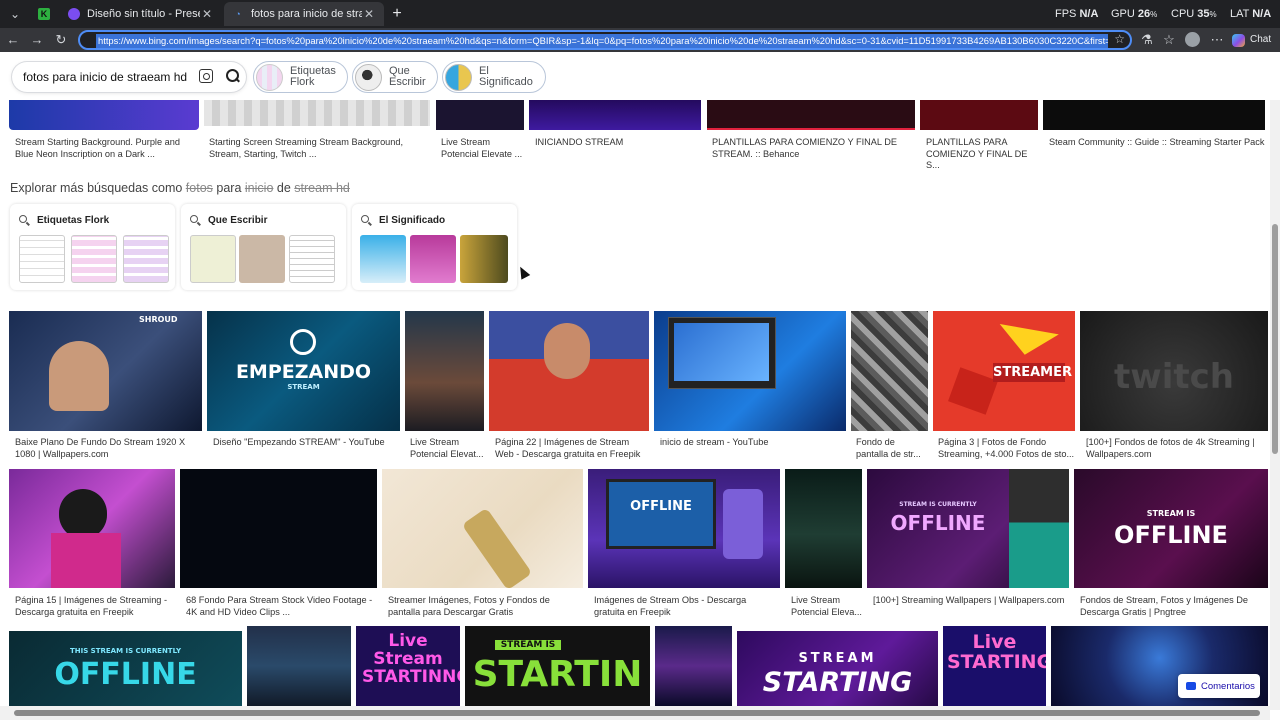  I want to click on reload-icon: ↻, so click(61, 40).